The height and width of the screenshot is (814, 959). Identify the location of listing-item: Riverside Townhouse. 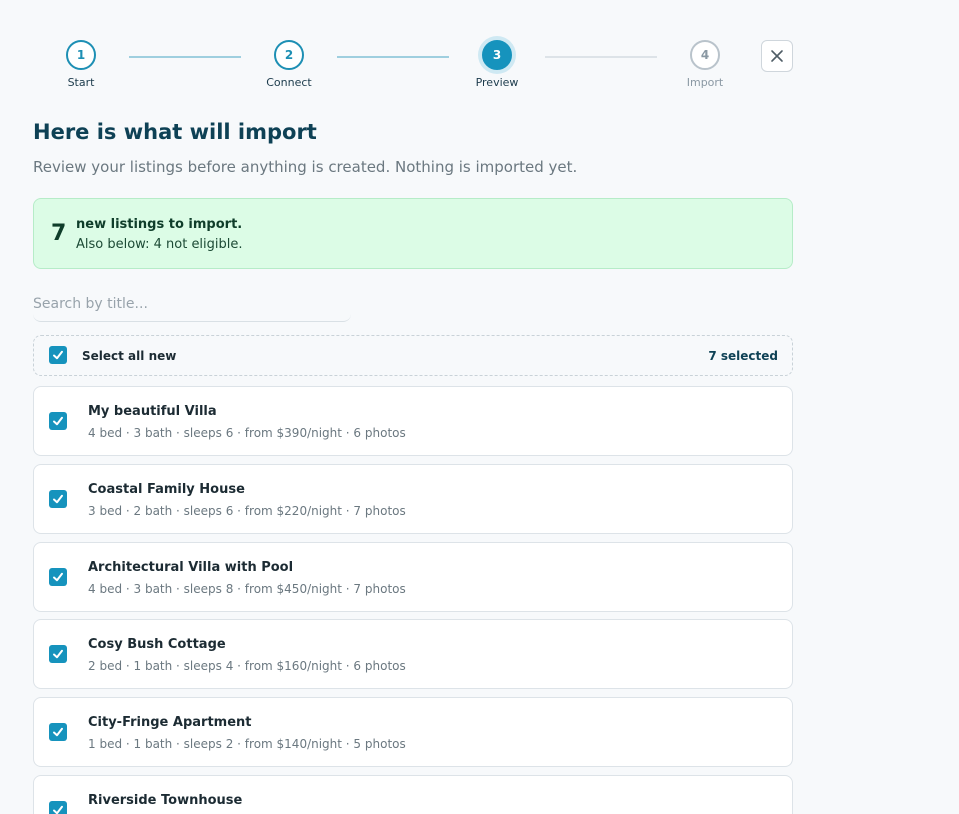
(413, 794).